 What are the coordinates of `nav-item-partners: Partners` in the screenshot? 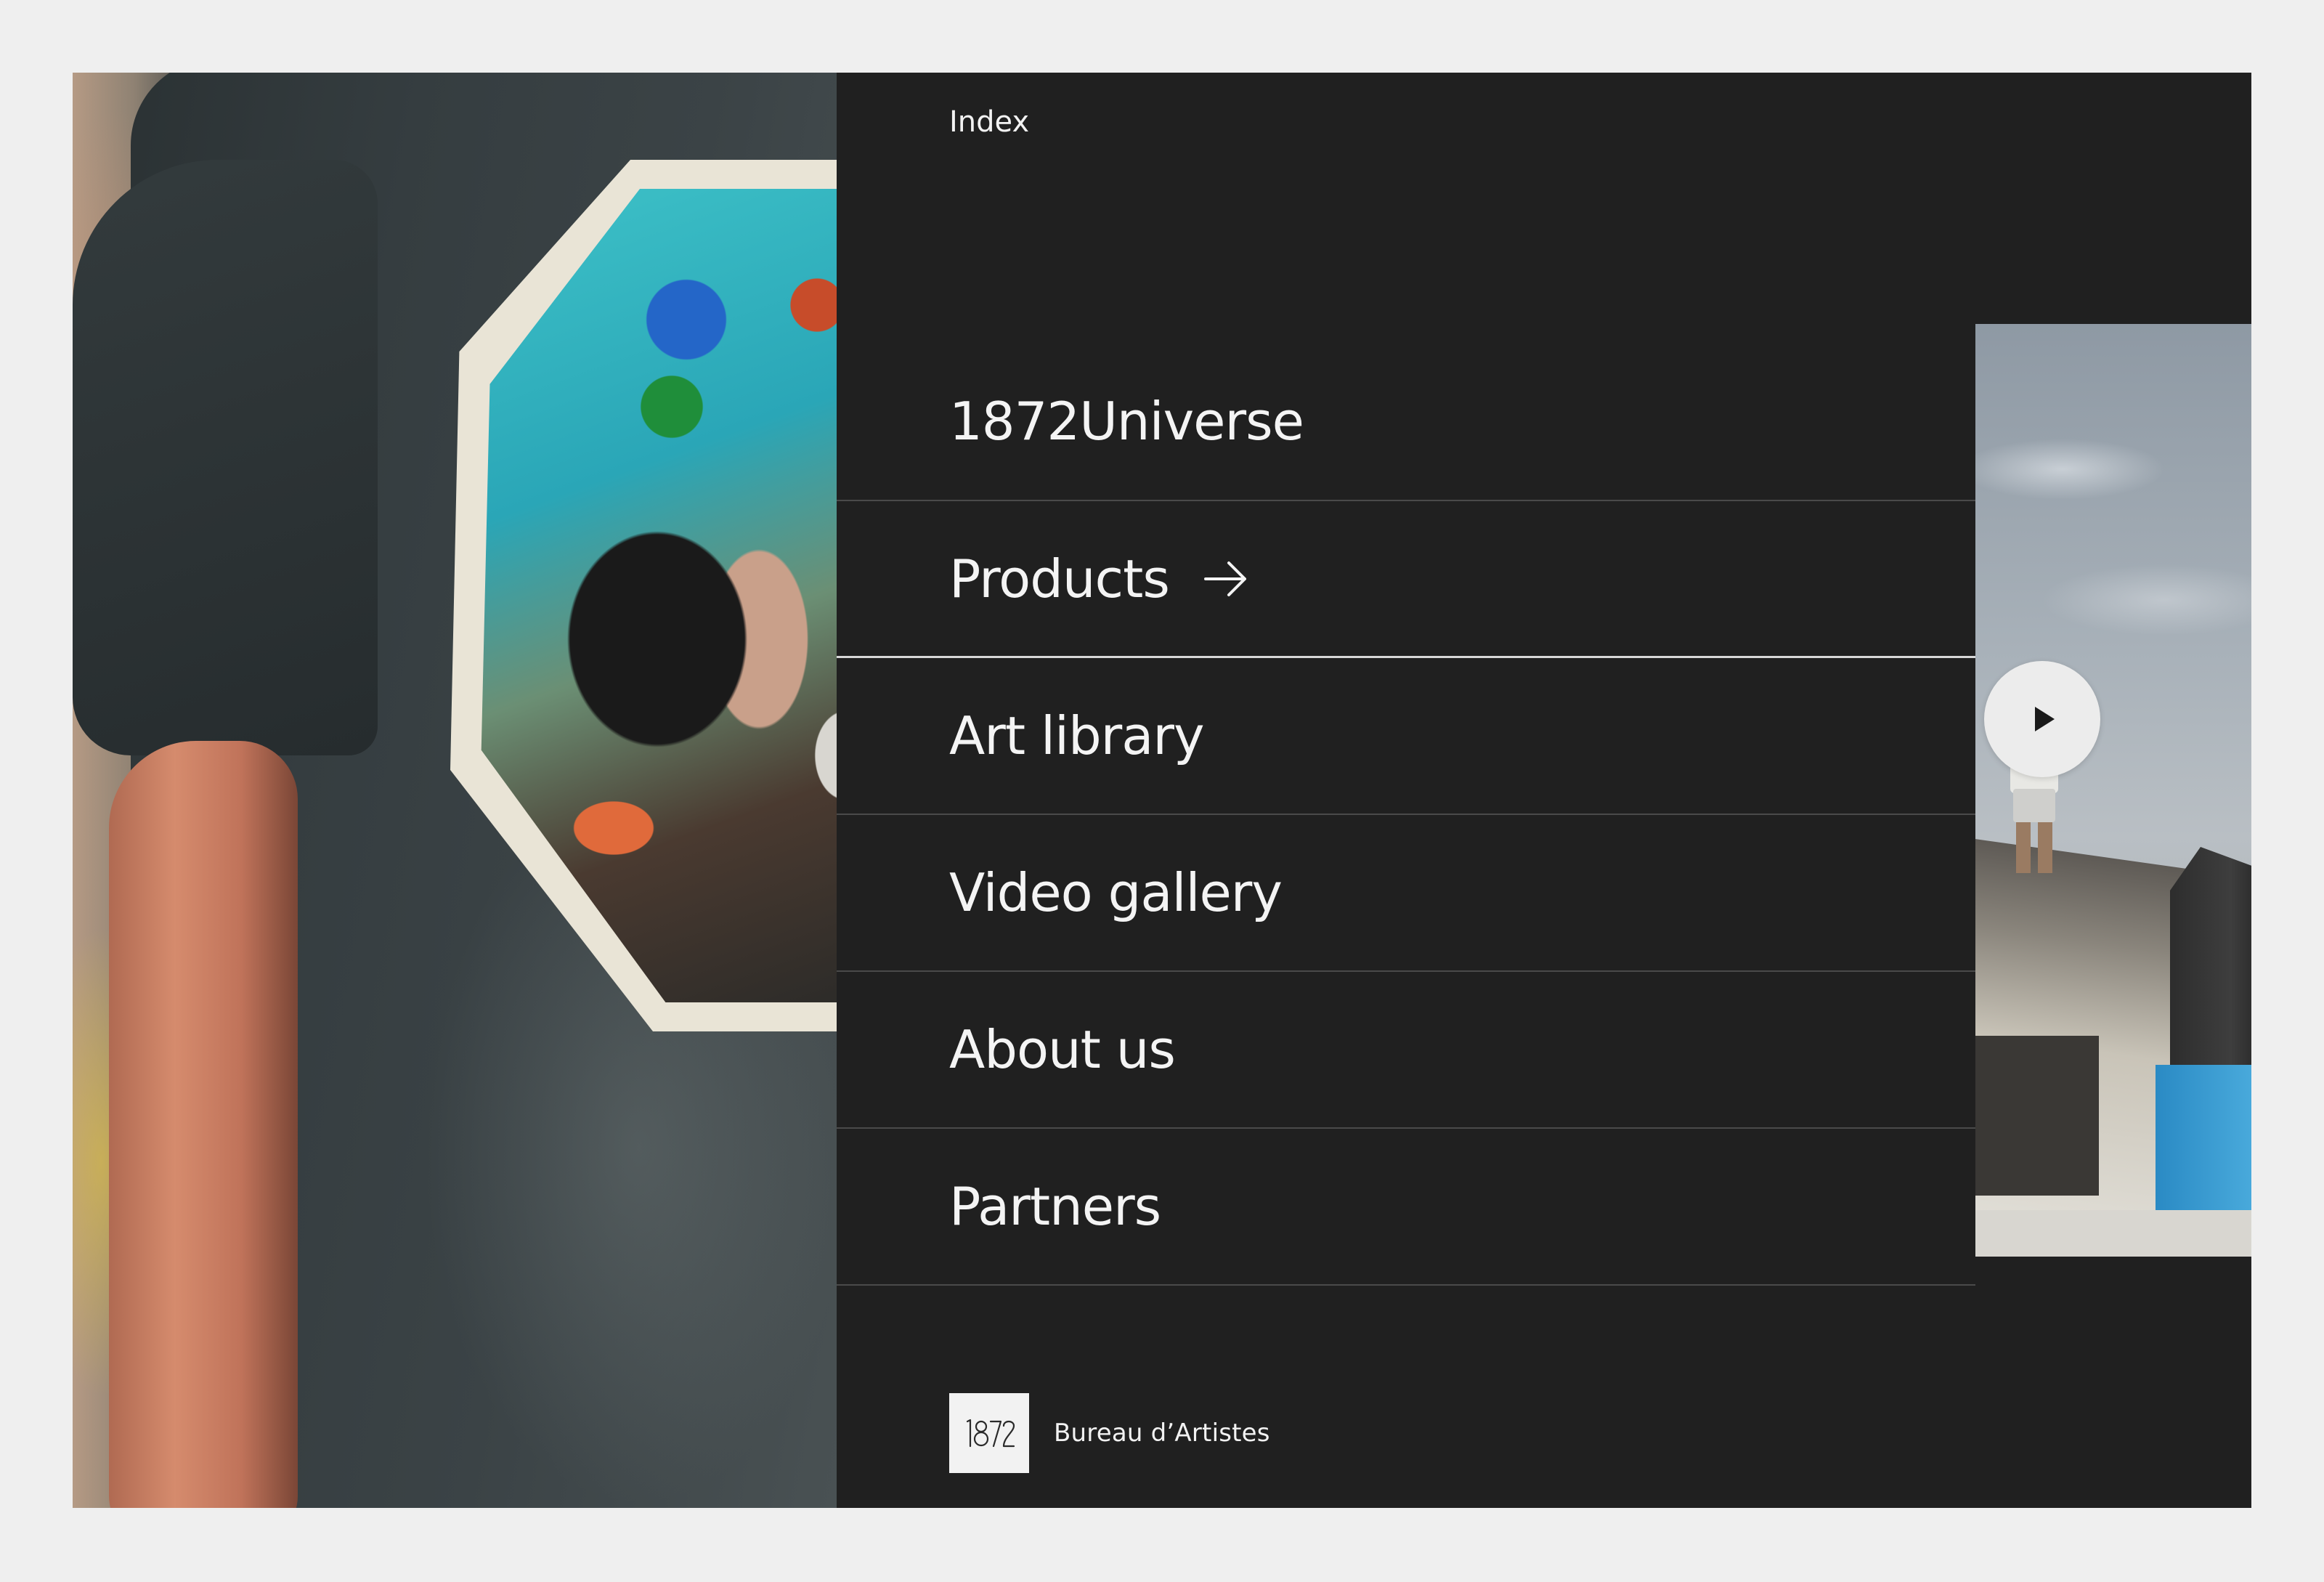 It's located at (1406, 1207).